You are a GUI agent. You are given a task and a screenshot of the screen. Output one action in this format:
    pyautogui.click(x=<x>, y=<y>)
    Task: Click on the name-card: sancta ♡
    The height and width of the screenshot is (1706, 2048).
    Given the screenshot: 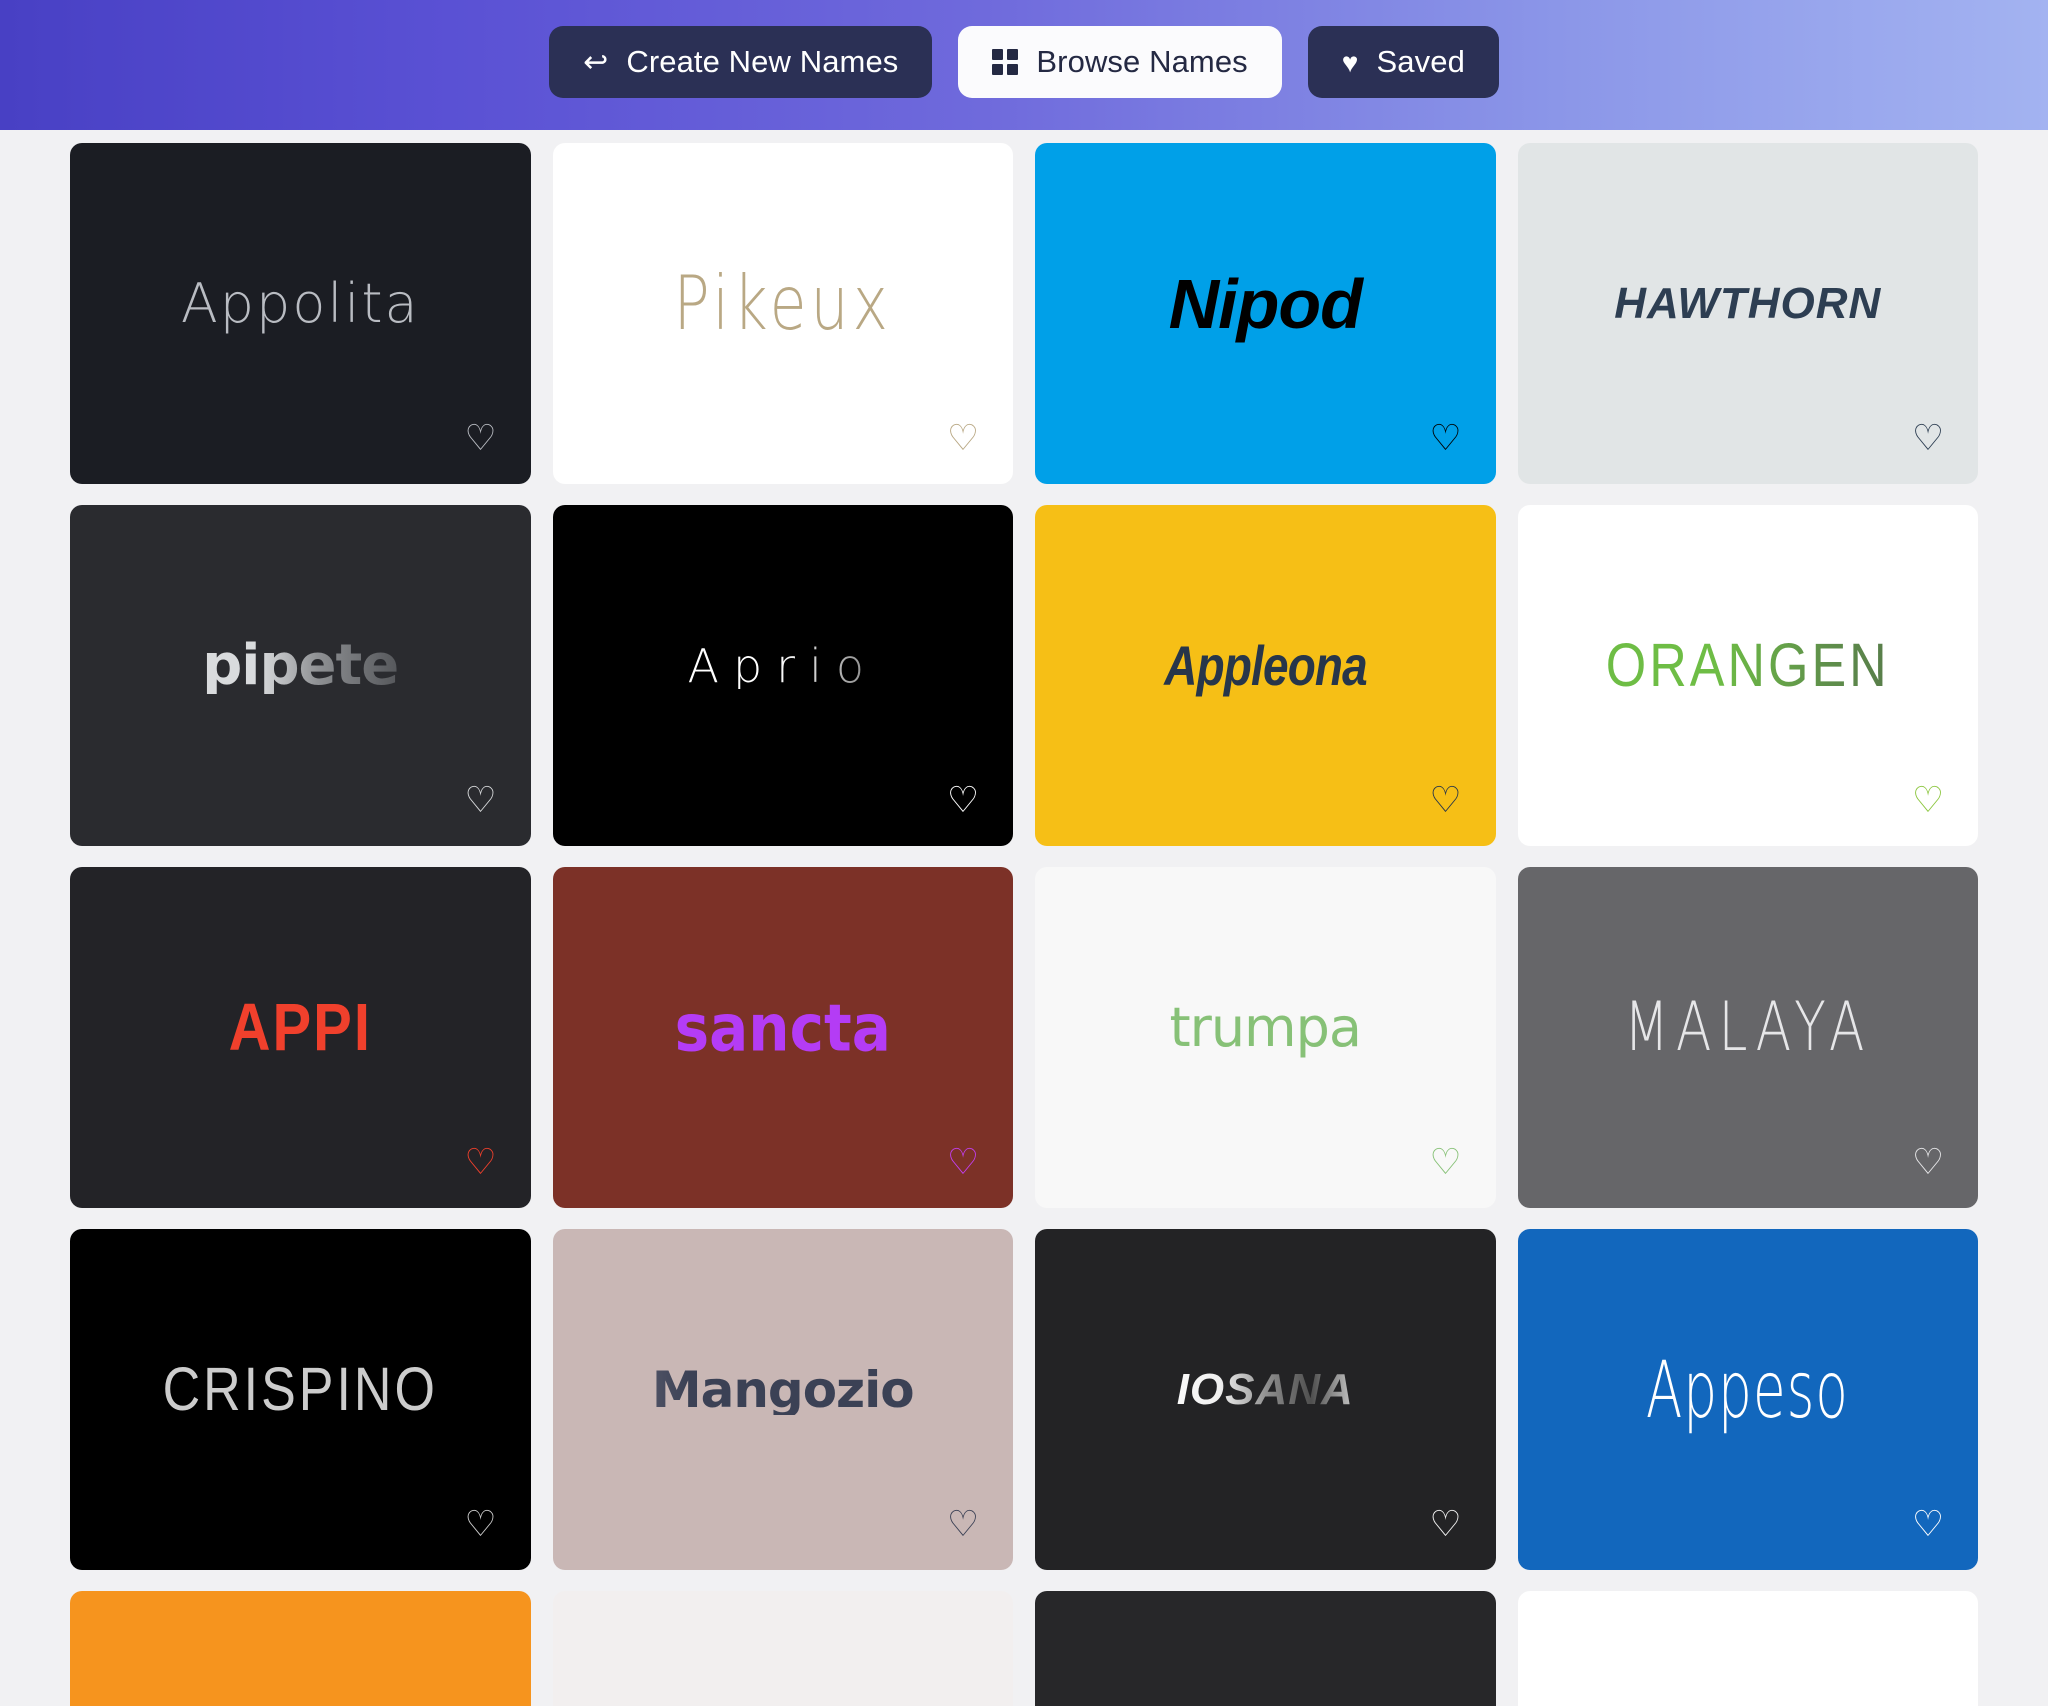 What is the action you would take?
    pyautogui.click(x=782, y=1037)
    